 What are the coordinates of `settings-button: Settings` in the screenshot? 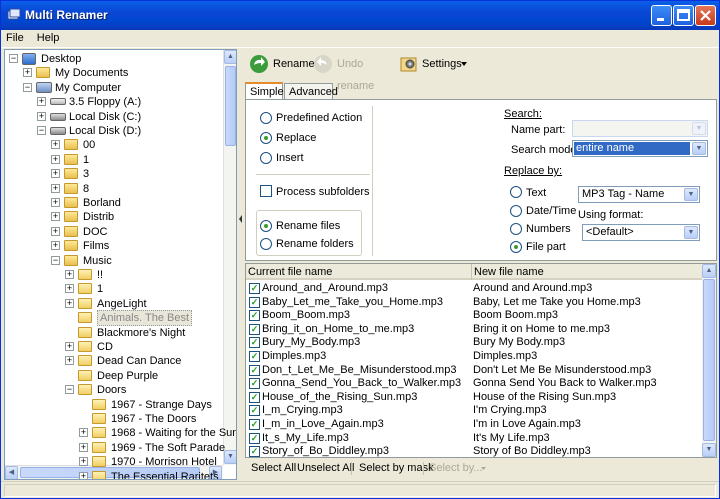 It's located at (435, 64).